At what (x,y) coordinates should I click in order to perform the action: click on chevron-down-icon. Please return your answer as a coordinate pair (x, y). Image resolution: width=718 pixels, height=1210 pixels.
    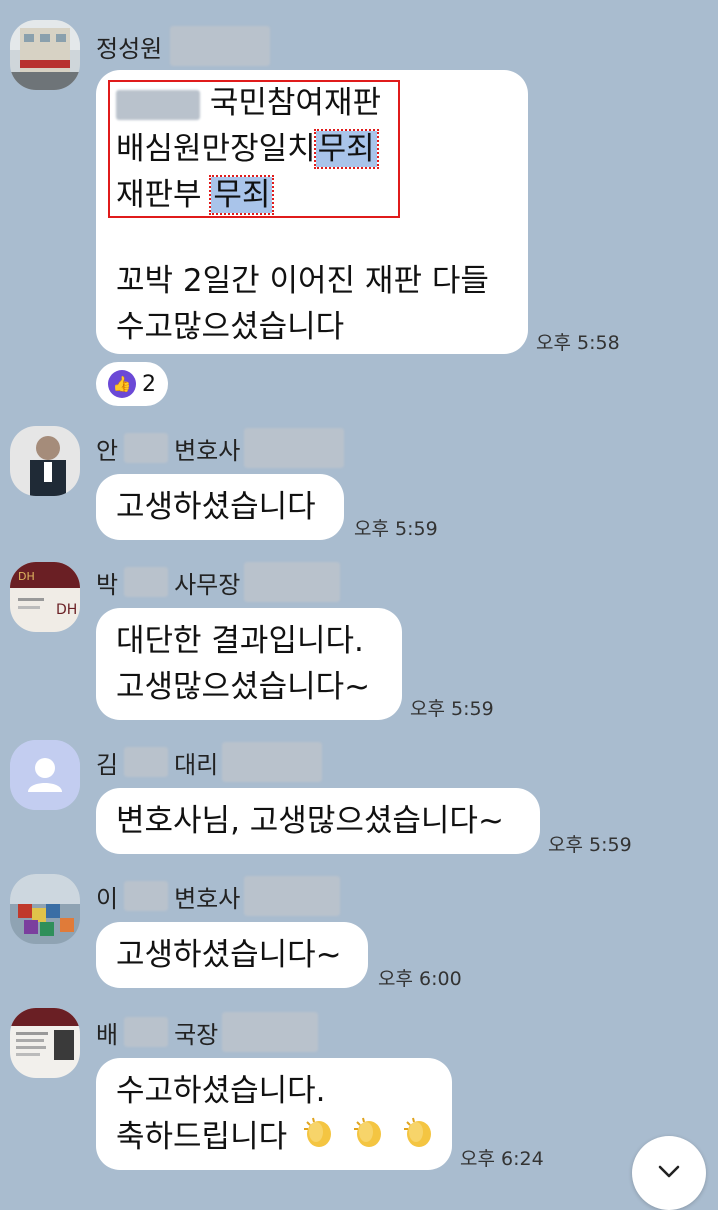
    Looking at the image, I should click on (669, 1173).